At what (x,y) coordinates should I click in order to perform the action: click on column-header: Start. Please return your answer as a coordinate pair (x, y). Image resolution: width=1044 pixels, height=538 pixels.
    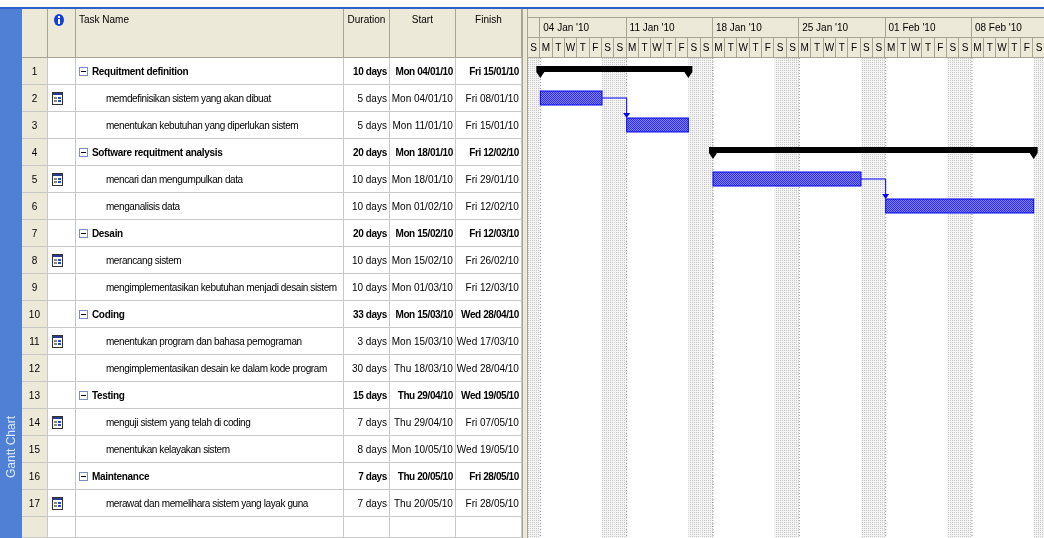
    Looking at the image, I should click on (422, 19).